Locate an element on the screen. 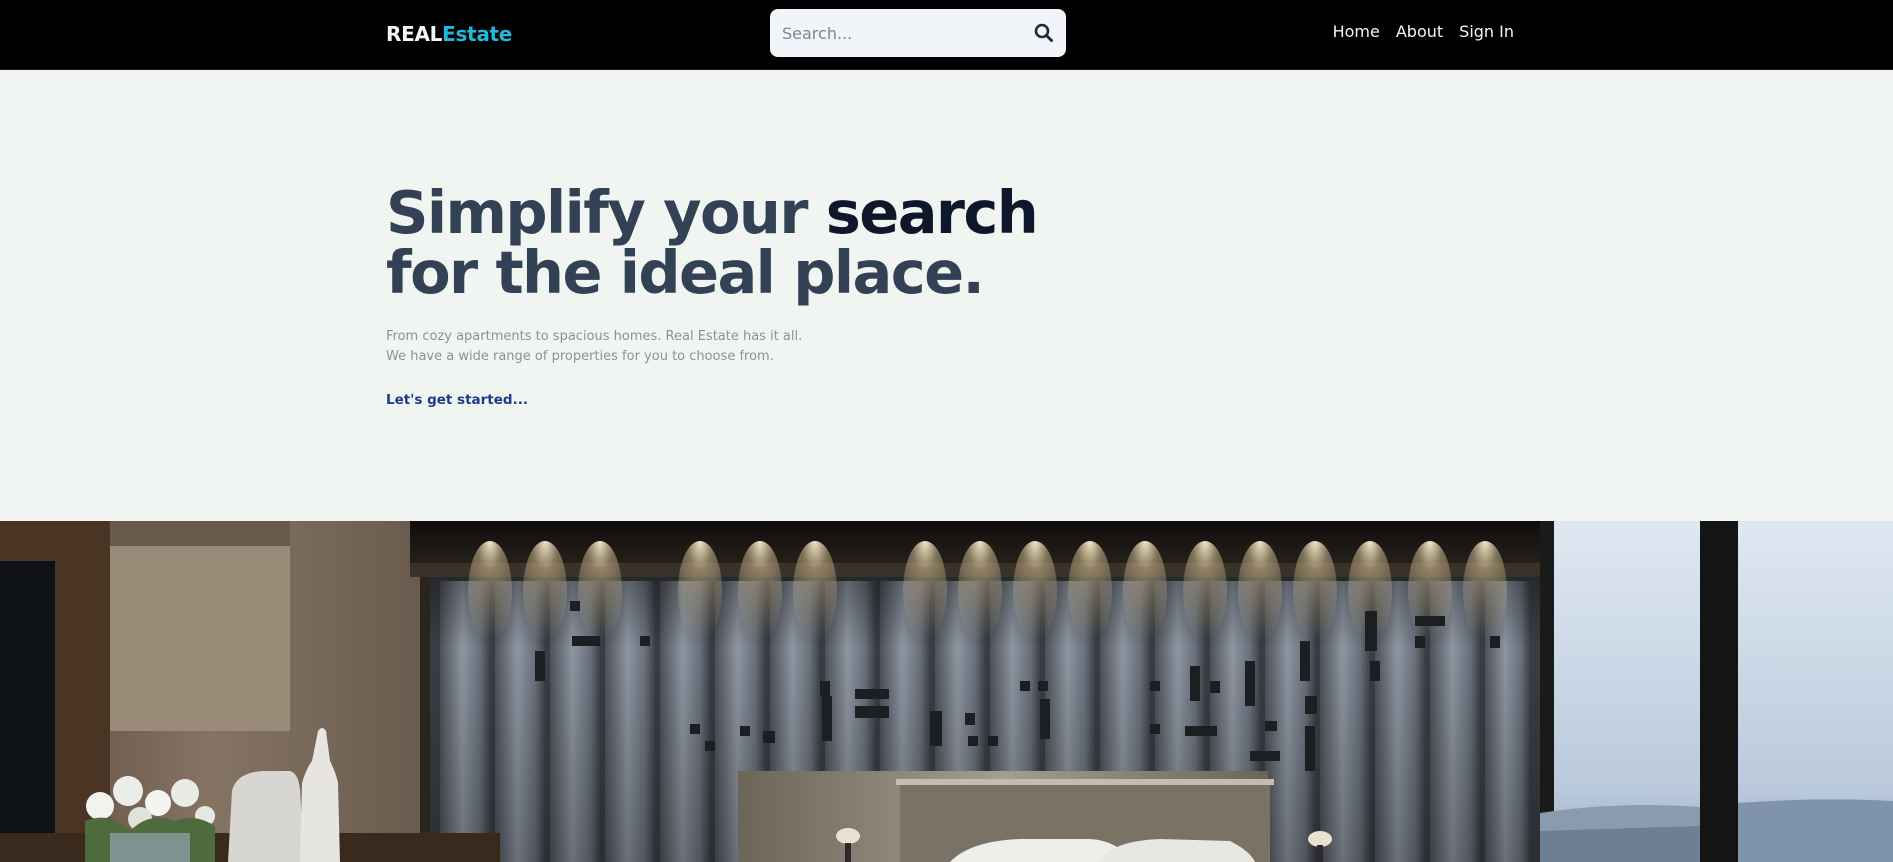 Image resolution: width=1893 pixels, height=862 pixels. search-button is located at coordinates (1044, 33).